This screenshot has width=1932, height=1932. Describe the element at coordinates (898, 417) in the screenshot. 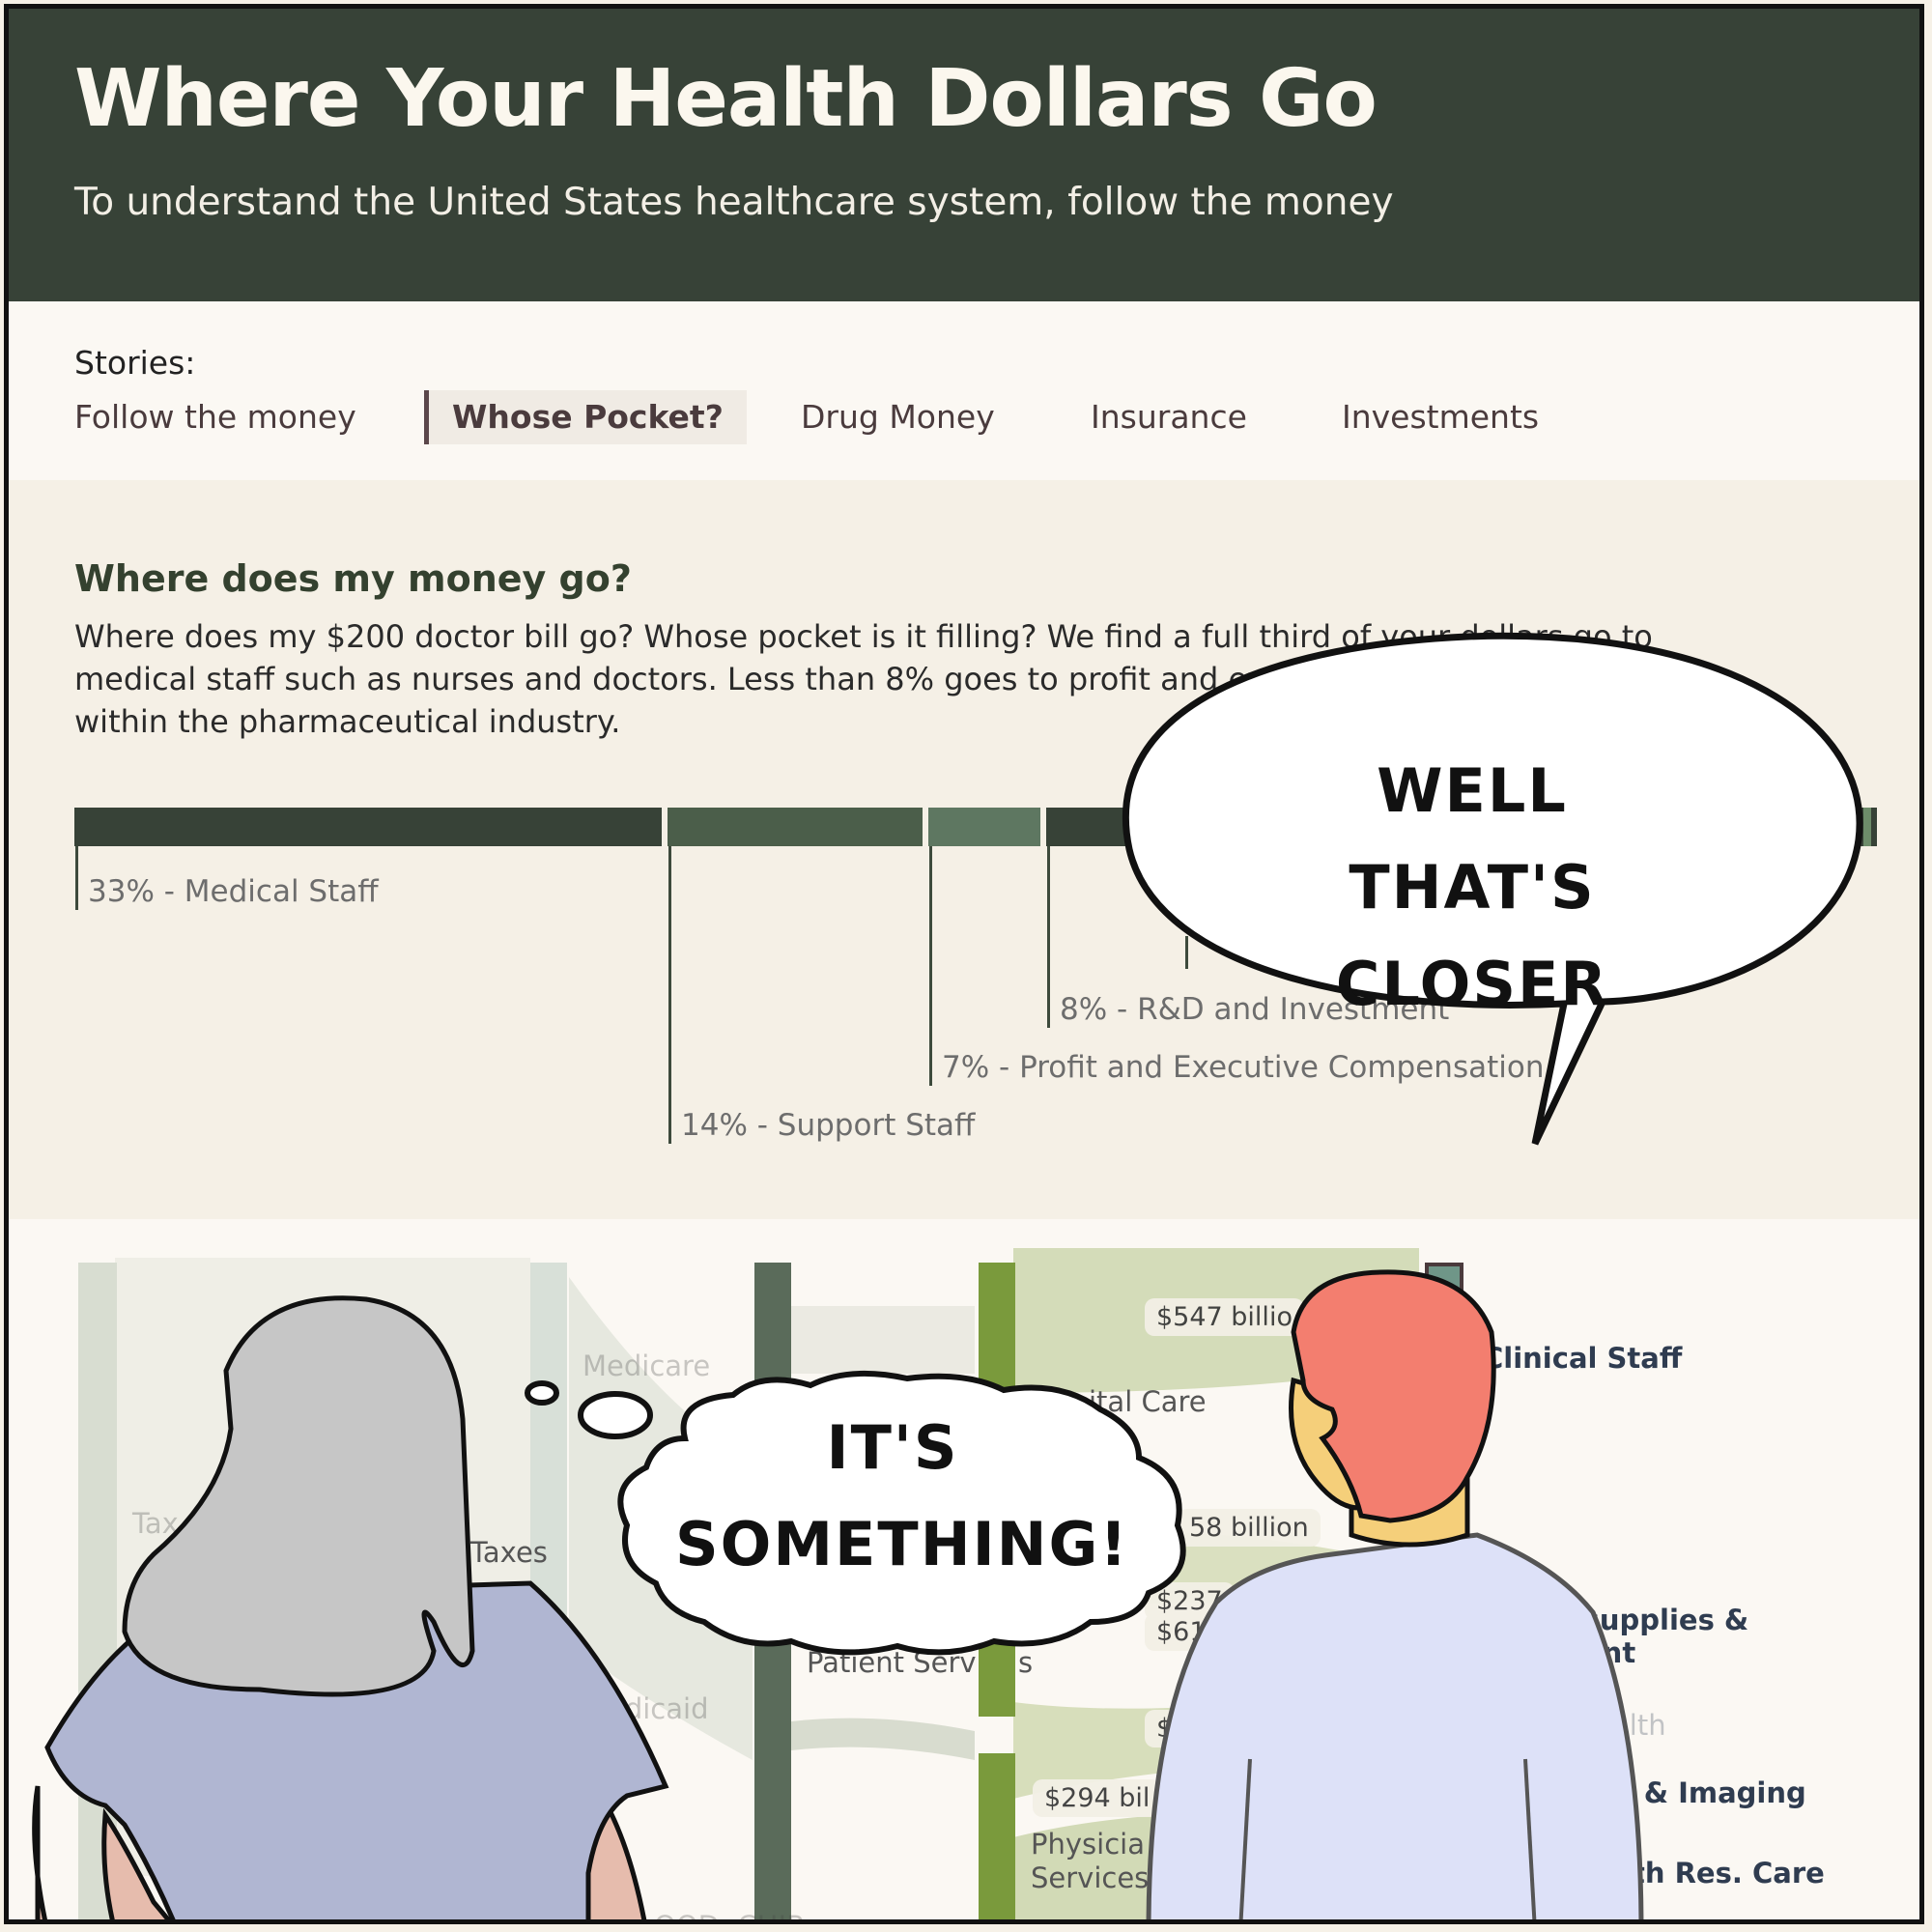

I see `tab-drug-money: Drug Money` at that location.